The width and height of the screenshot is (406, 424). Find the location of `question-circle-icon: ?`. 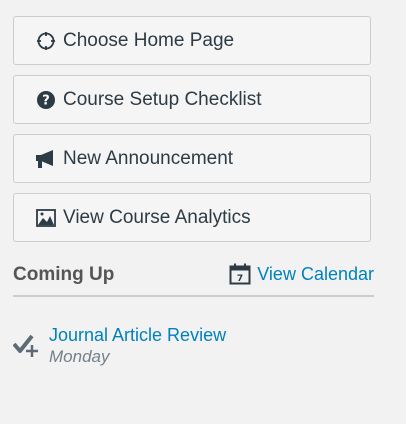

question-circle-icon: ? is located at coordinates (46, 100).